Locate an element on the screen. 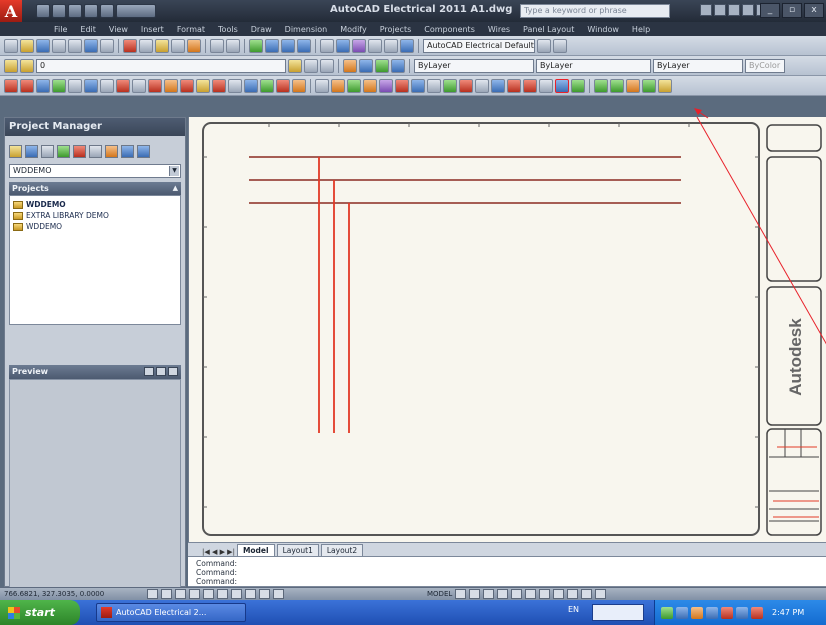  publish-icon is located at coordinates (91, 45).